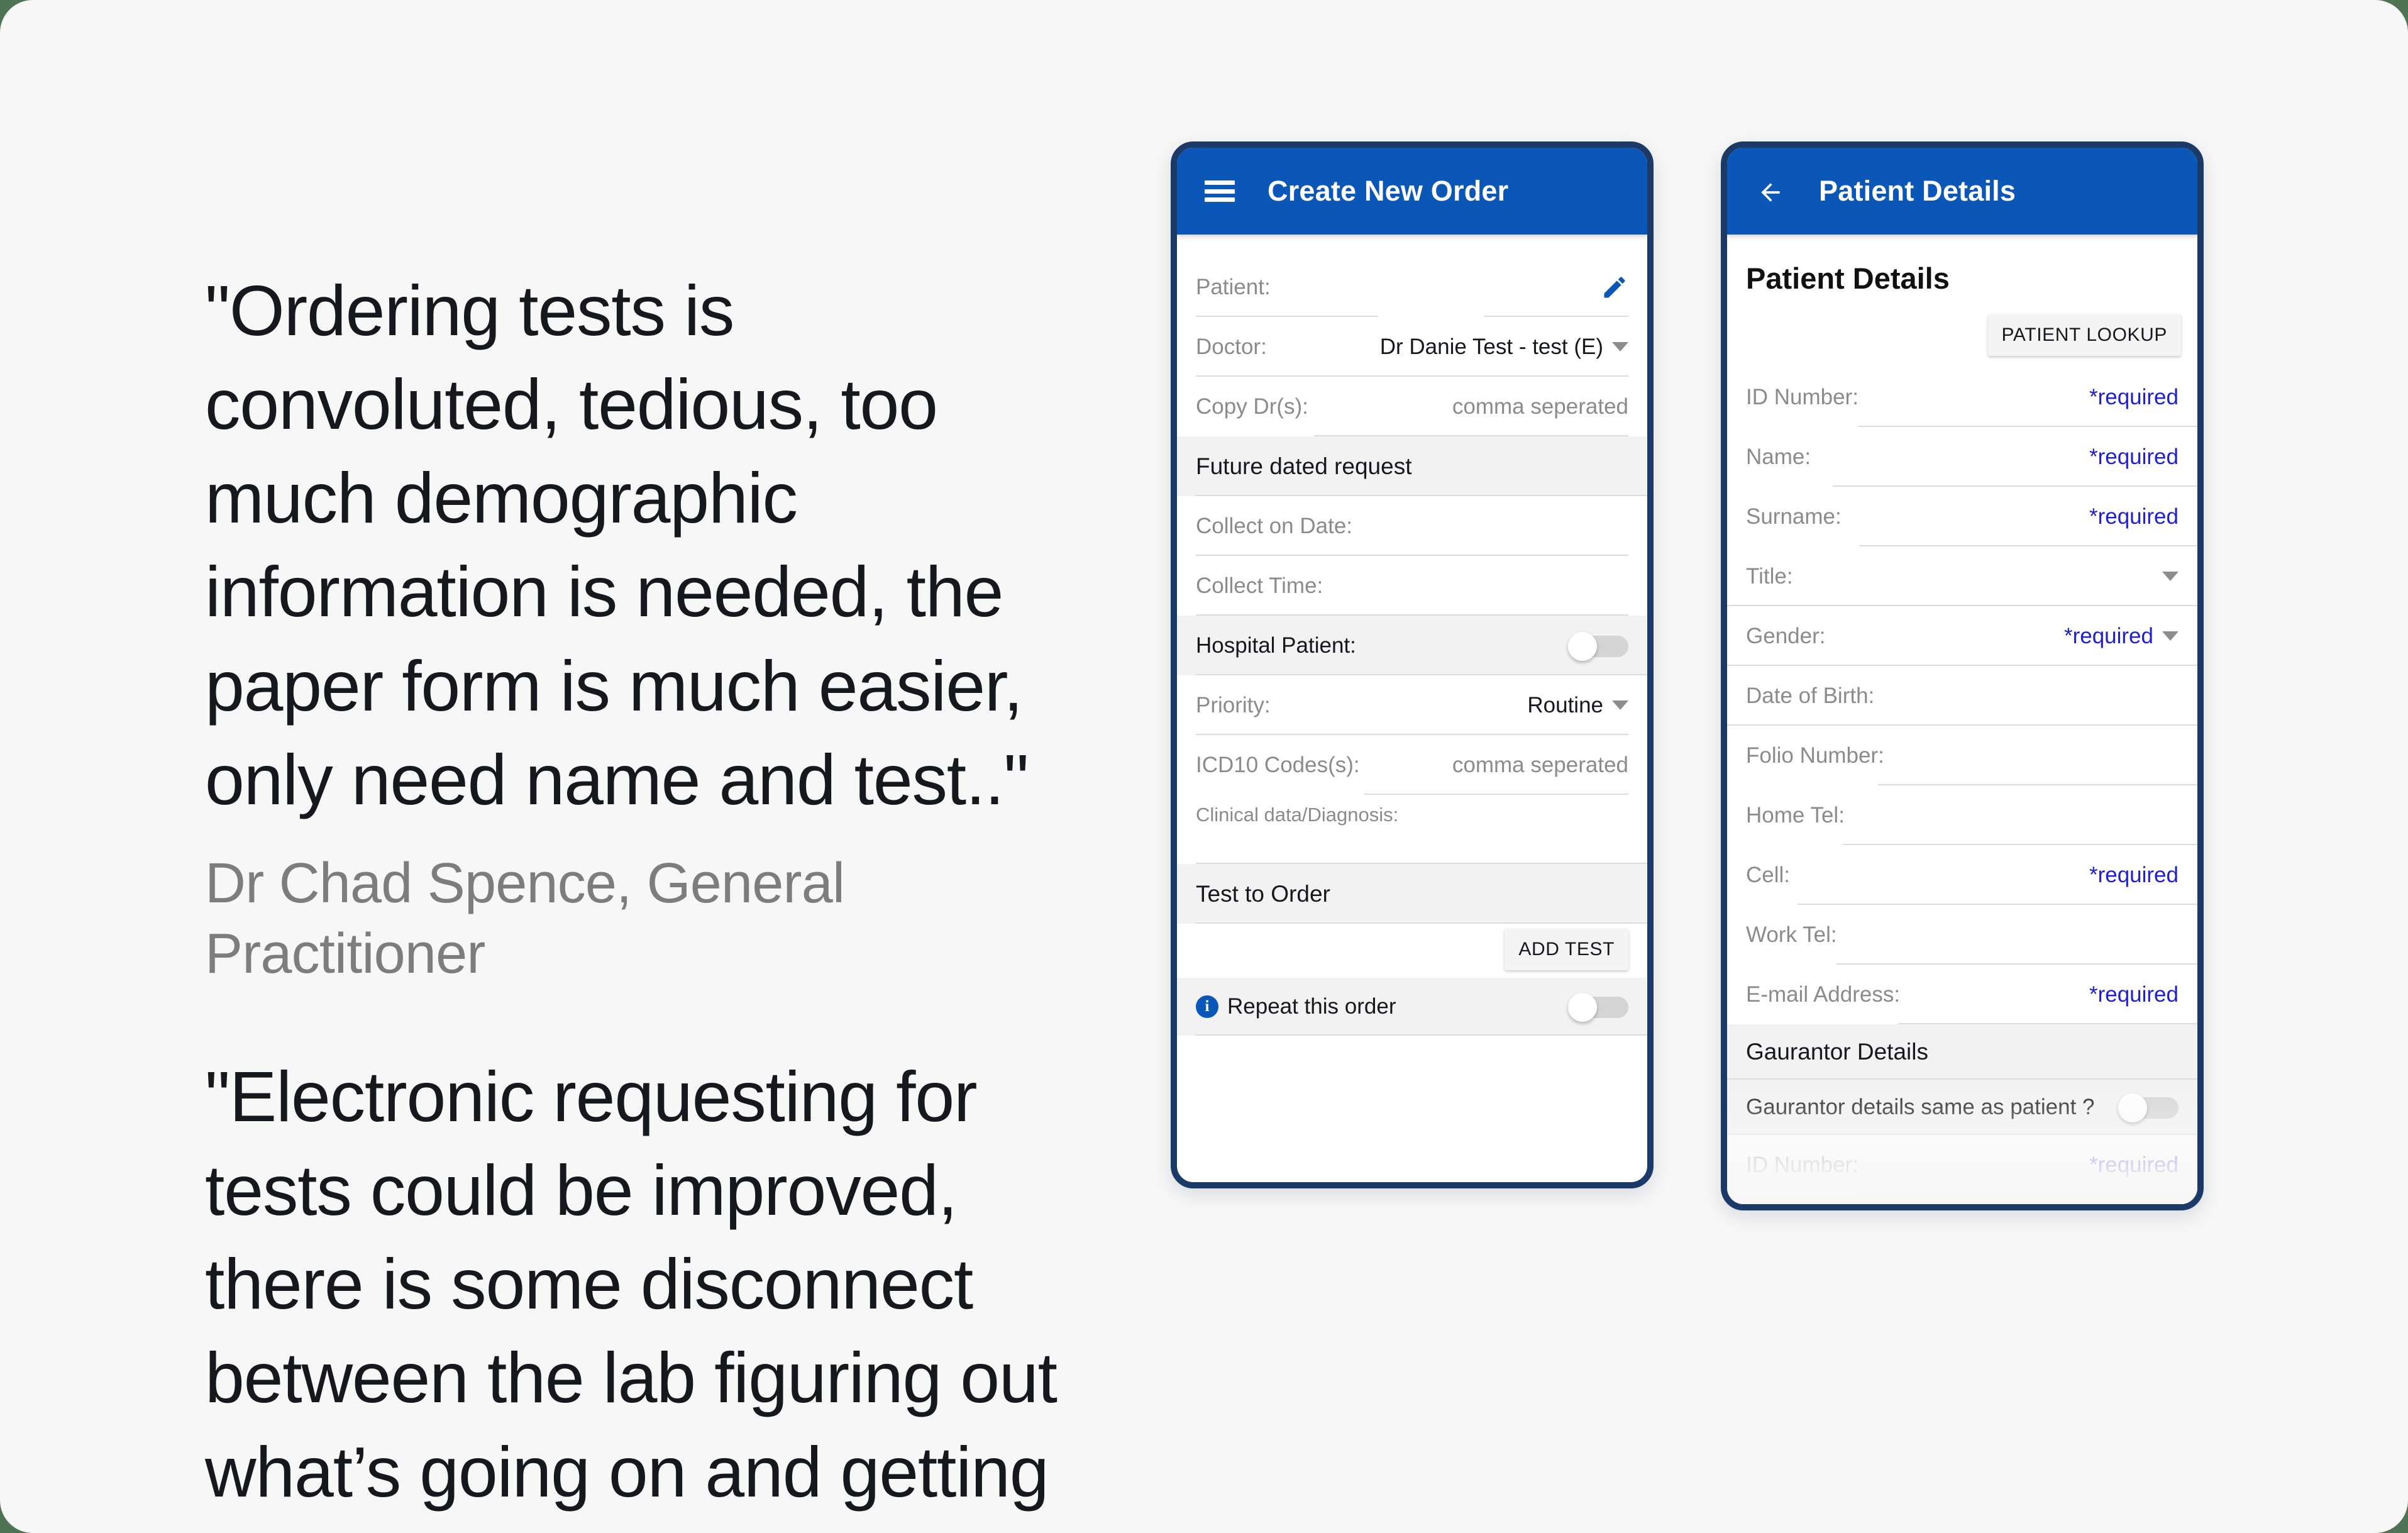 The height and width of the screenshot is (1533, 2408). Describe the element at coordinates (1412, 829) in the screenshot. I see `field-row-clinical-data: Clinical data/Diagnosis:` at that location.